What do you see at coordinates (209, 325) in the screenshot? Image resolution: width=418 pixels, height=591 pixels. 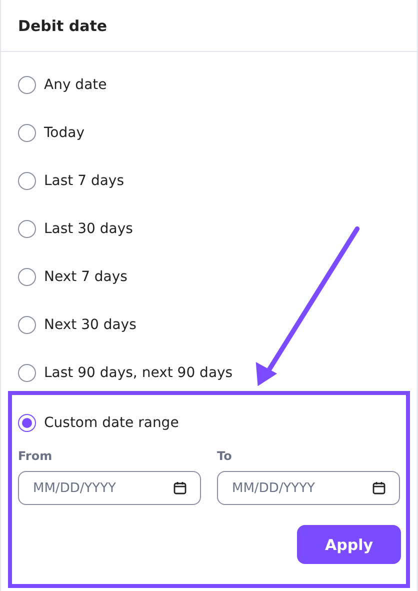 I see `radio-option: Next 30 days` at bounding box center [209, 325].